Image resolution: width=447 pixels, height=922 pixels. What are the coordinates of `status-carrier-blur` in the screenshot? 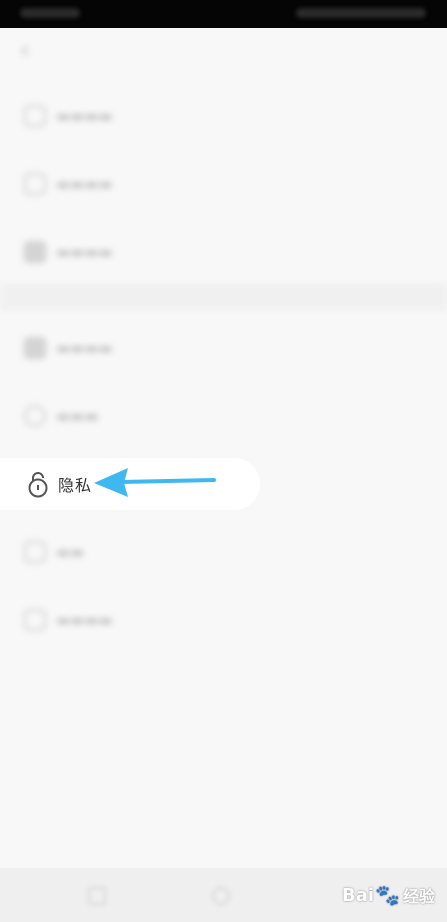 It's located at (50, 13).